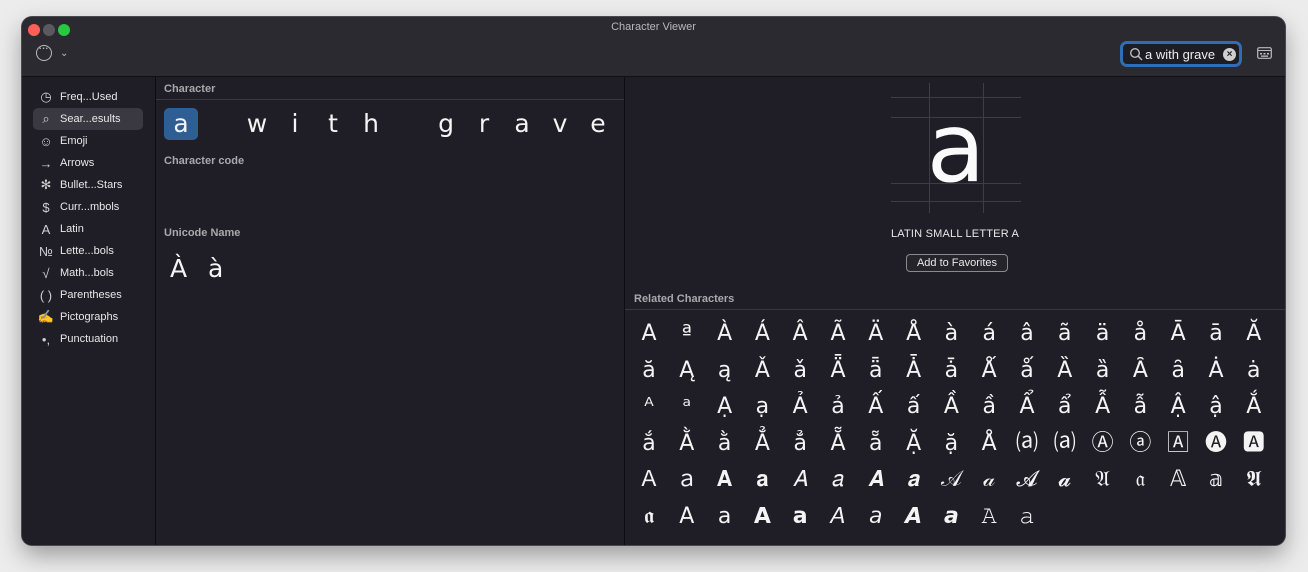  Describe the element at coordinates (800, 517) in the screenshot. I see `related-character: 𝗮` at that location.